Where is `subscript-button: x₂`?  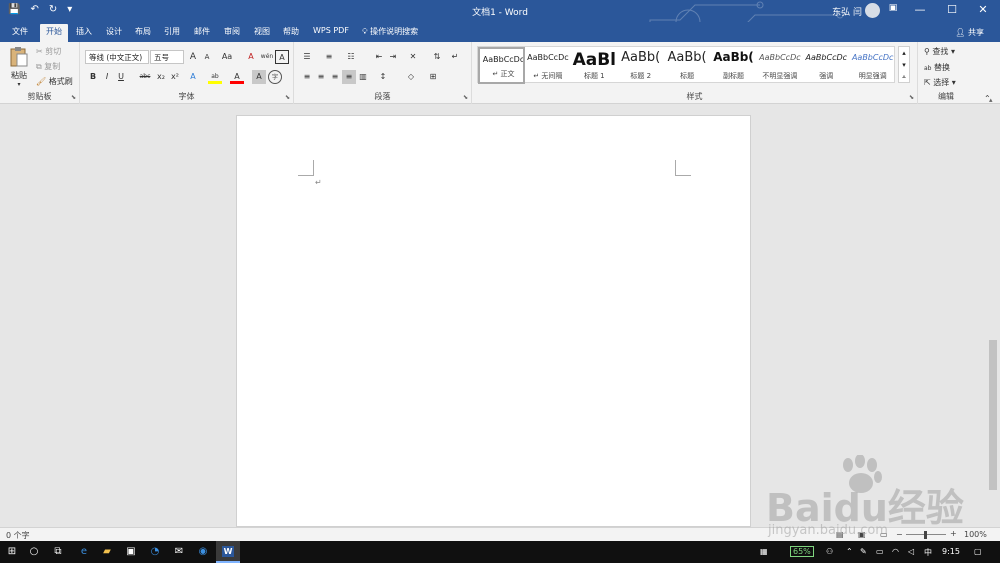 subscript-button: x₂ is located at coordinates (161, 77).